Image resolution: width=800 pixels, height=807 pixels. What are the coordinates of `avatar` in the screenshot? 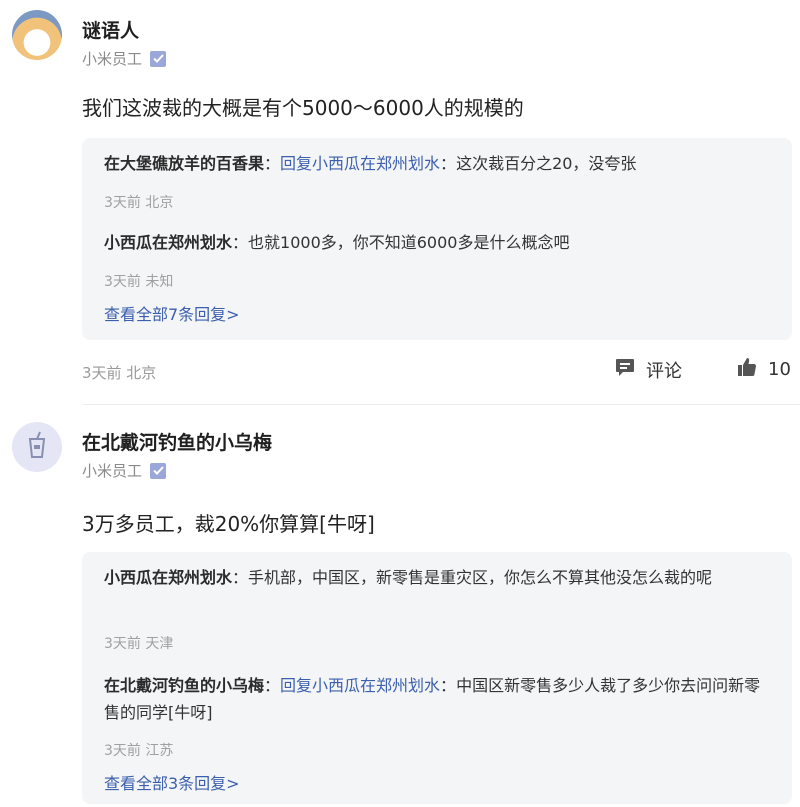 It's located at (37, 447).